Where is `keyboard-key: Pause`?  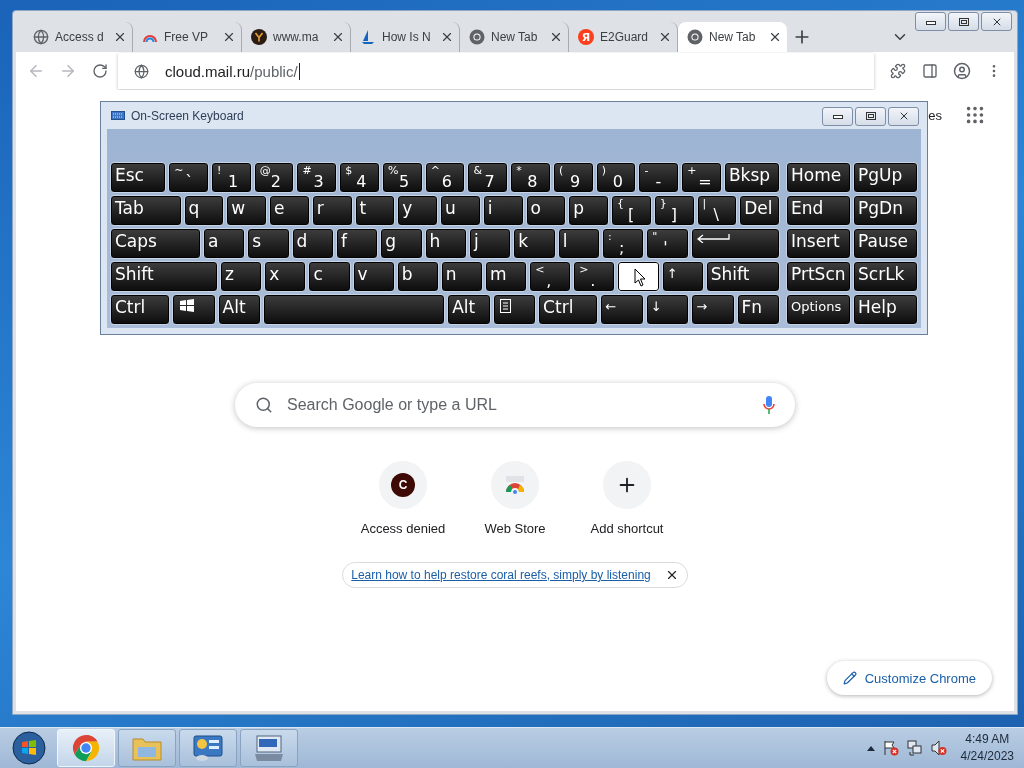
keyboard-key: Pause is located at coordinates (885, 243).